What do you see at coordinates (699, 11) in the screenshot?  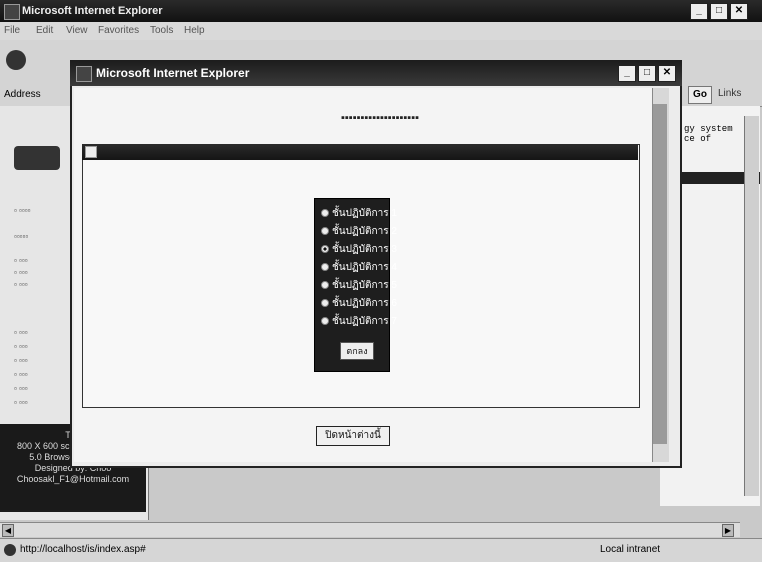 I see `minimize-icon: _` at bounding box center [699, 11].